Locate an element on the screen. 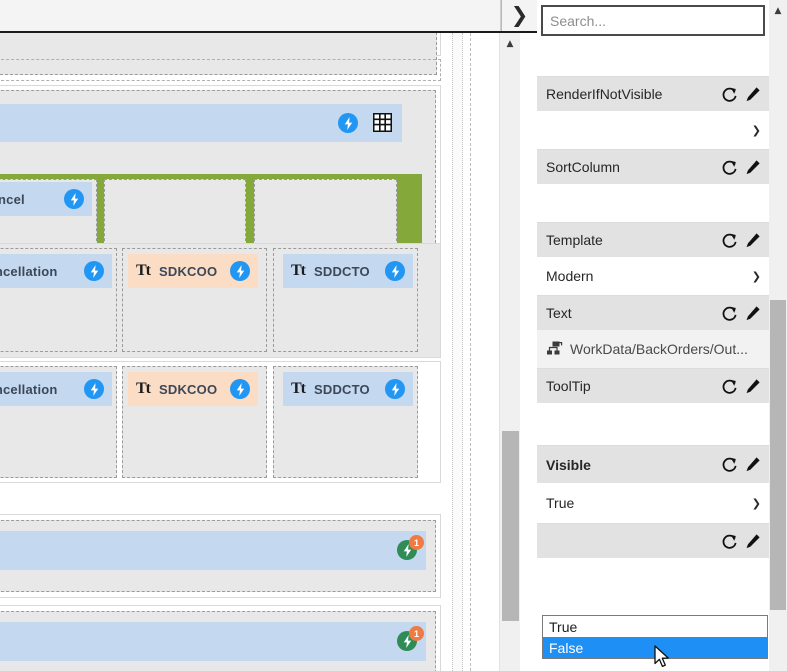 The height and width of the screenshot is (671, 787). data-row-1-cell-1: cancellation is located at coordinates (58, 300).